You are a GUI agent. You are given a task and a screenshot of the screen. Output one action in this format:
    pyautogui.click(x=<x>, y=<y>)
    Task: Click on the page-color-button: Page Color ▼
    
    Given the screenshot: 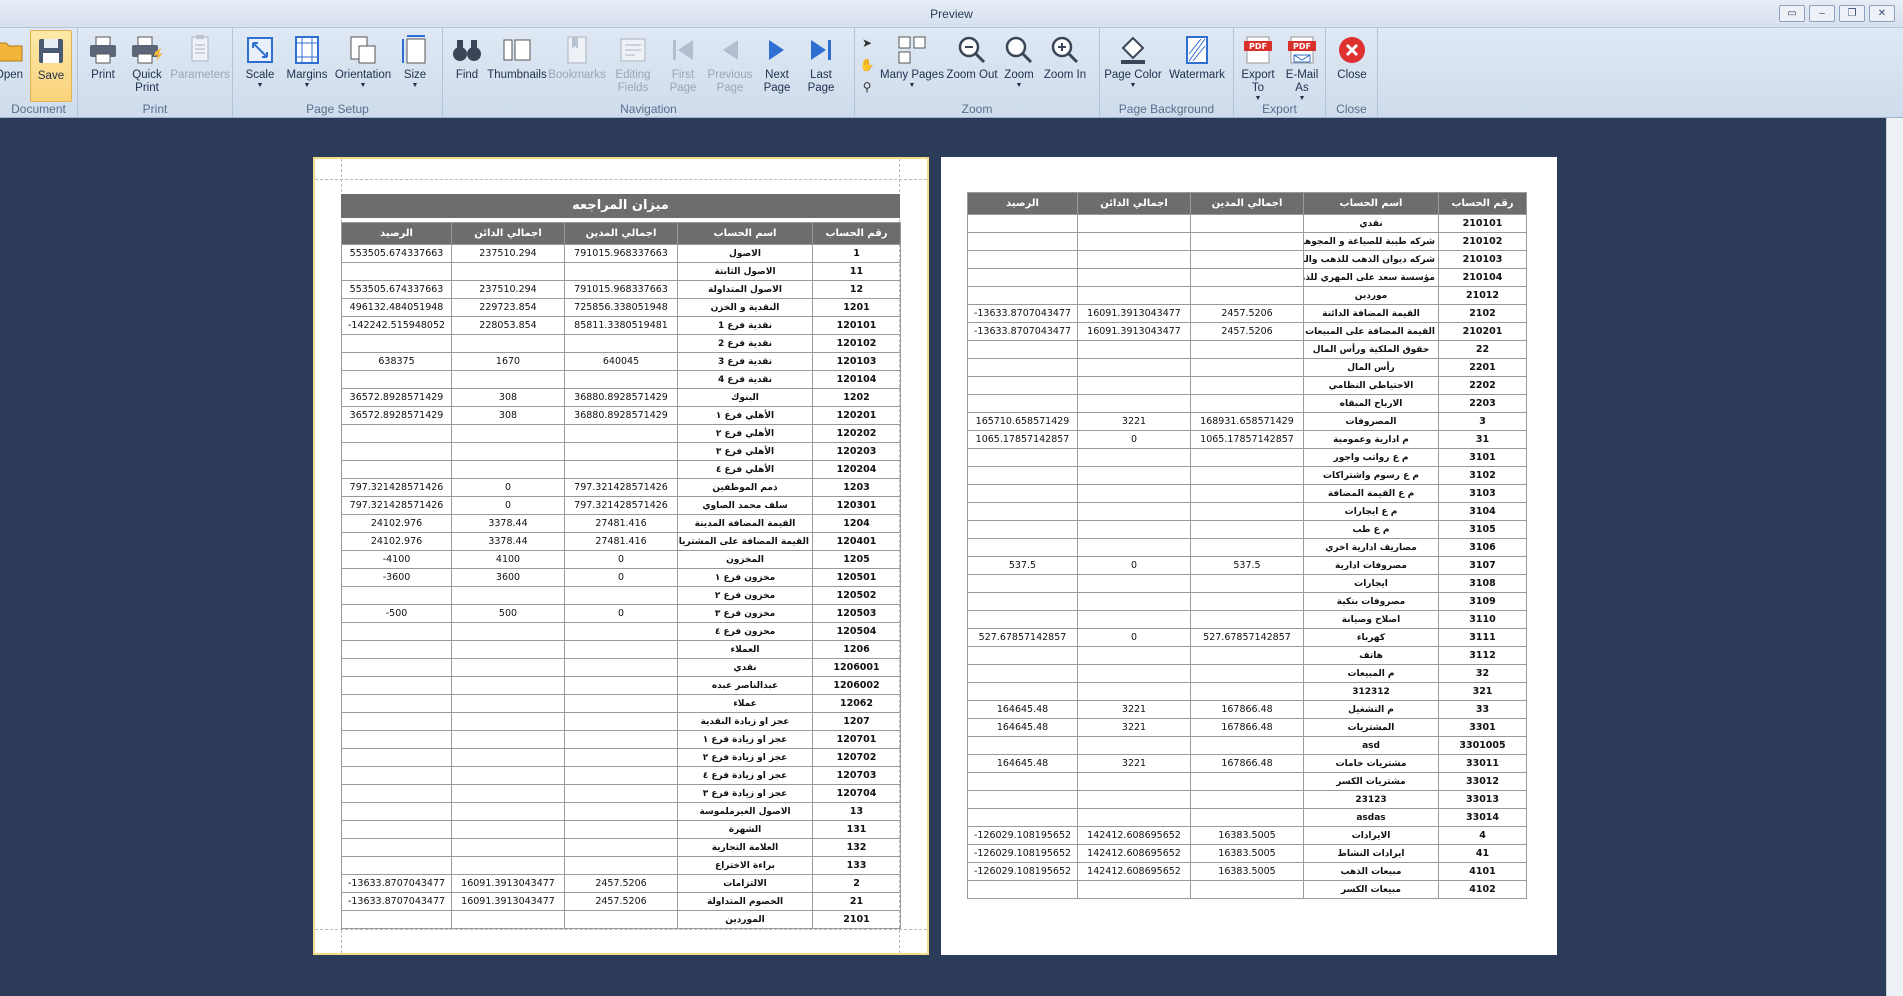 What is the action you would take?
    pyautogui.click(x=1133, y=66)
    